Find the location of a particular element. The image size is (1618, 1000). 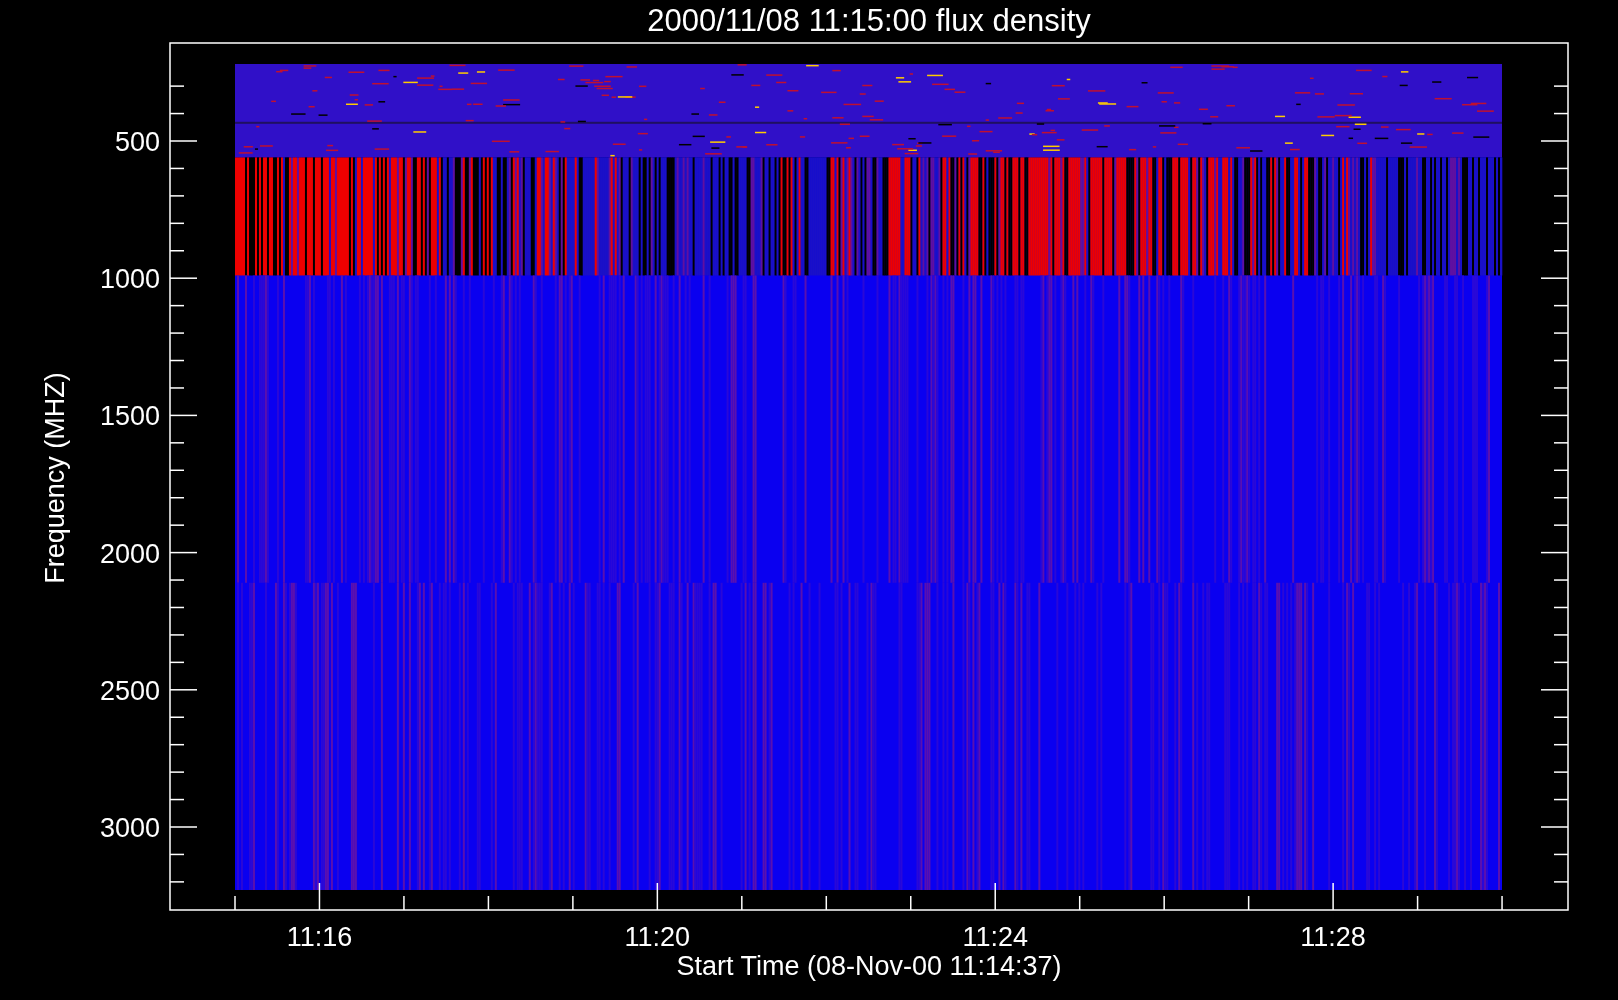

y-axis-label: Frequency (MHZ) is located at coordinates (55, 478).